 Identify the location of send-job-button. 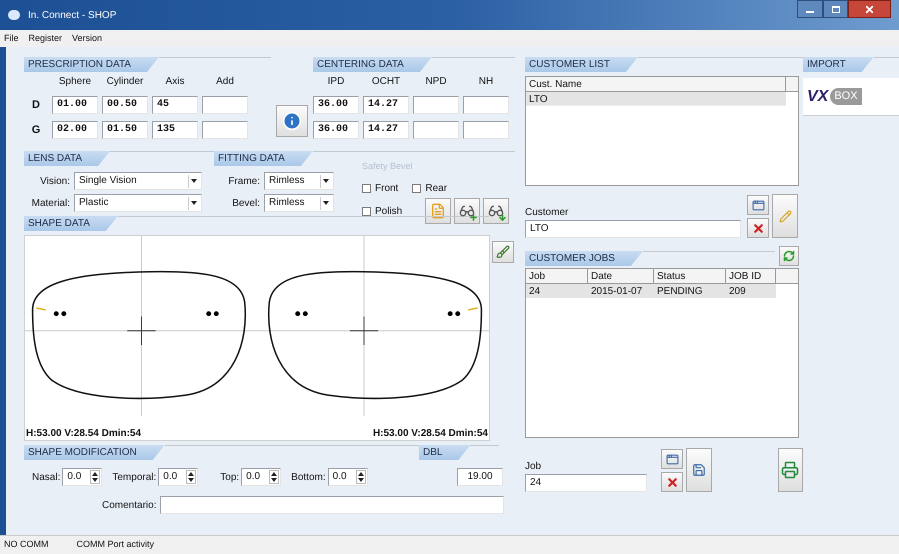
(790, 470).